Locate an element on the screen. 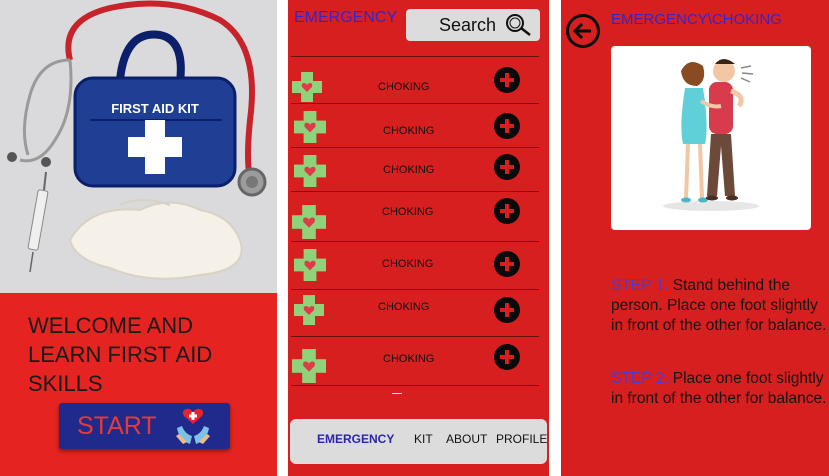  start-label: START is located at coordinates (117, 426).